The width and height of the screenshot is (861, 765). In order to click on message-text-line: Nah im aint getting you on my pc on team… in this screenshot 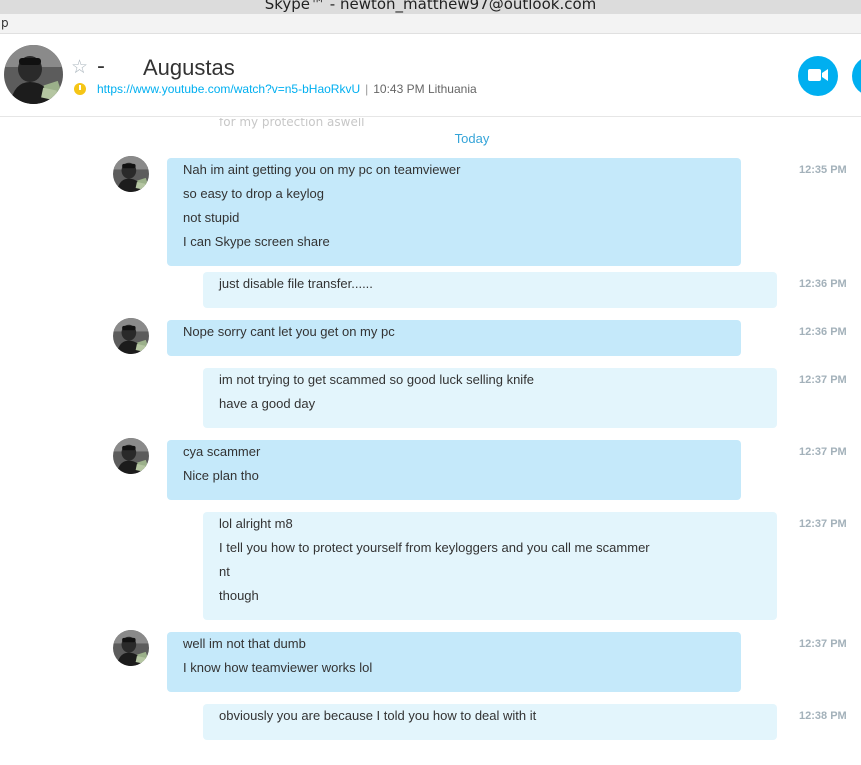, I will do `click(322, 169)`.